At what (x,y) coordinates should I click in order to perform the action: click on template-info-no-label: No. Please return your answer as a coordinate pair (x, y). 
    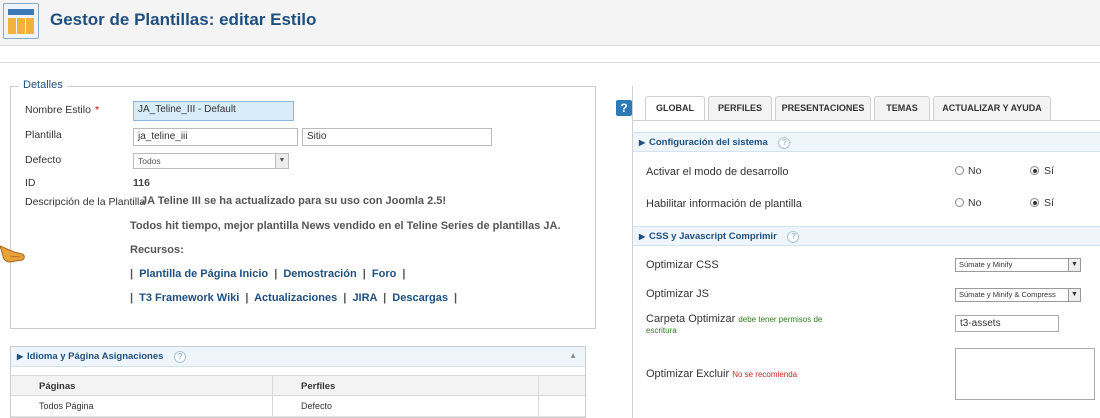
    Looking at the image, I should click on (975, 203).